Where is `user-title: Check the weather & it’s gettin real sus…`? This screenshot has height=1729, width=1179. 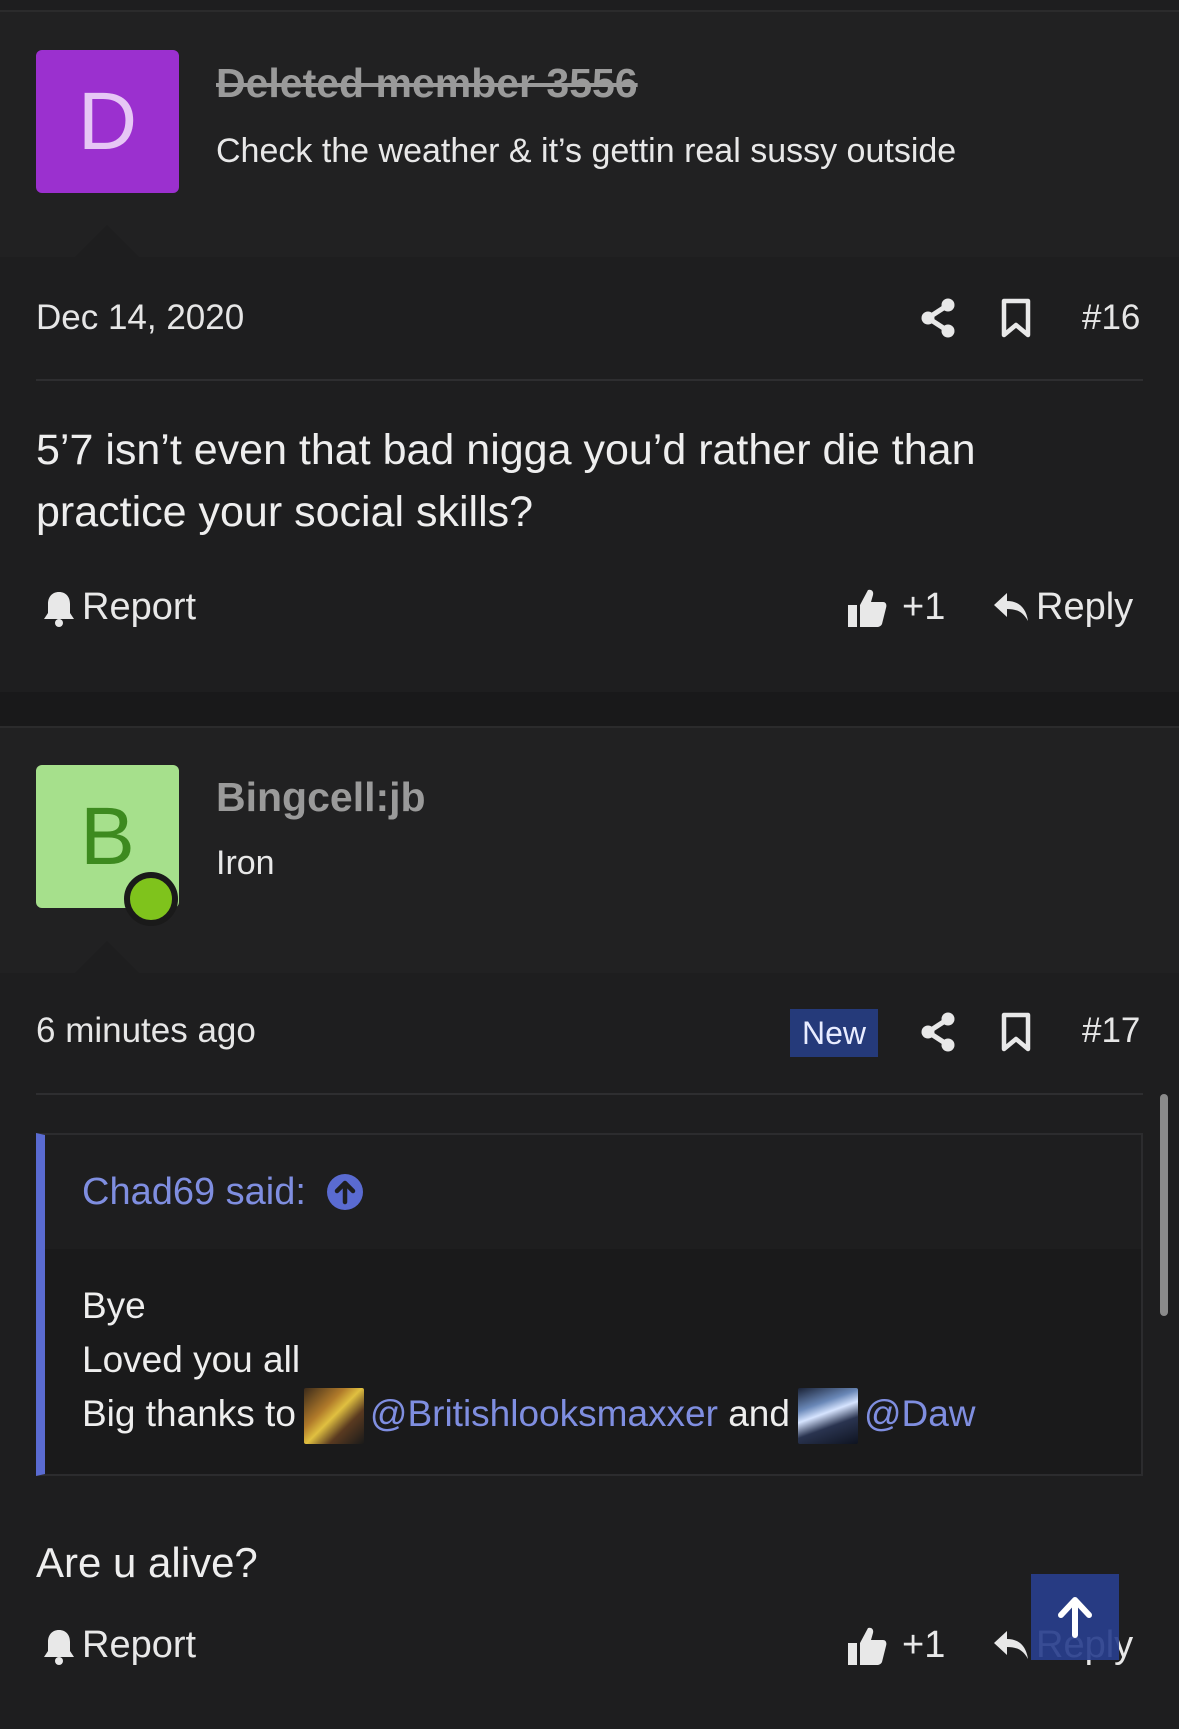 user-title: Check the weather & it’s gettin real sus… is located at coordinates (586, 151).